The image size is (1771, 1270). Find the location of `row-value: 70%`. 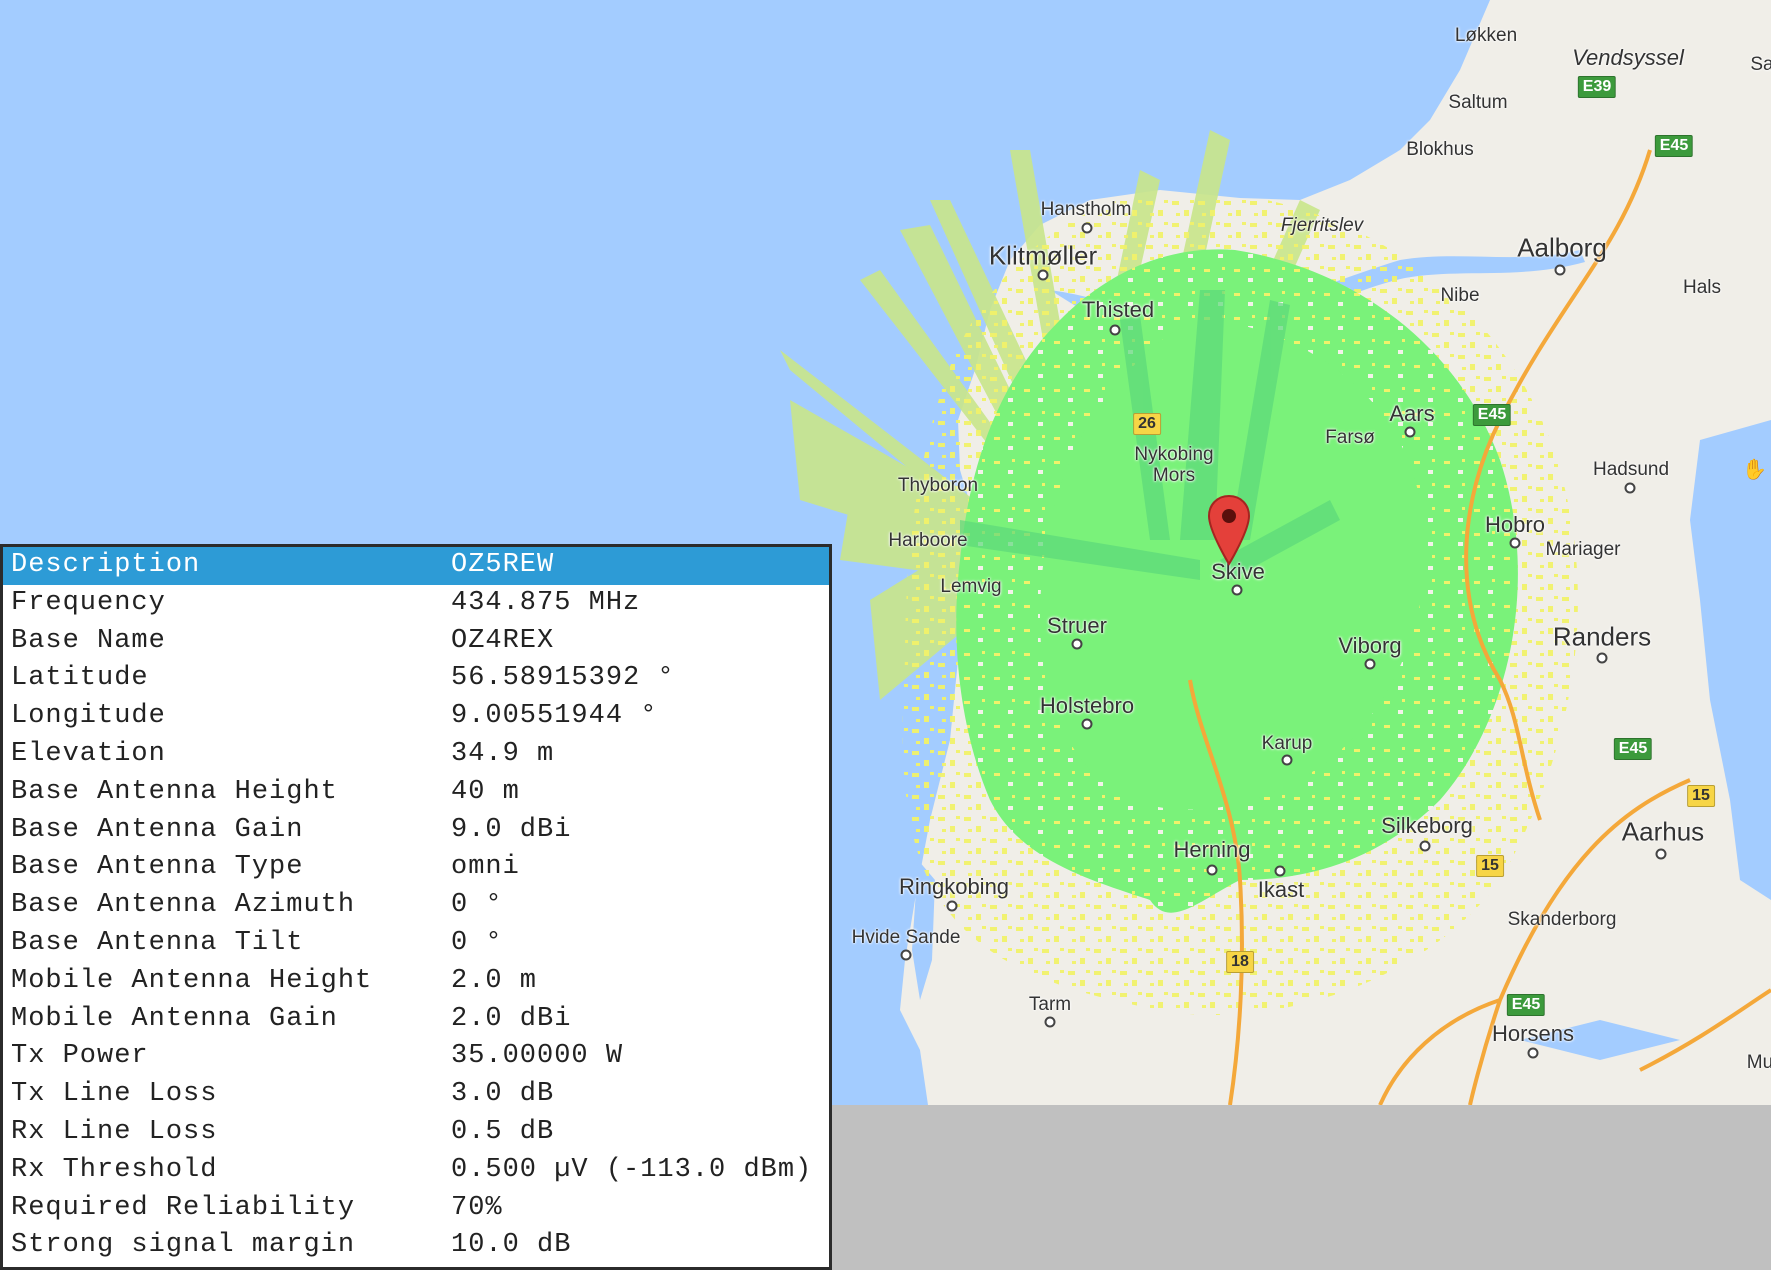

row-value: 70% is located at coordinates (477, 1207).